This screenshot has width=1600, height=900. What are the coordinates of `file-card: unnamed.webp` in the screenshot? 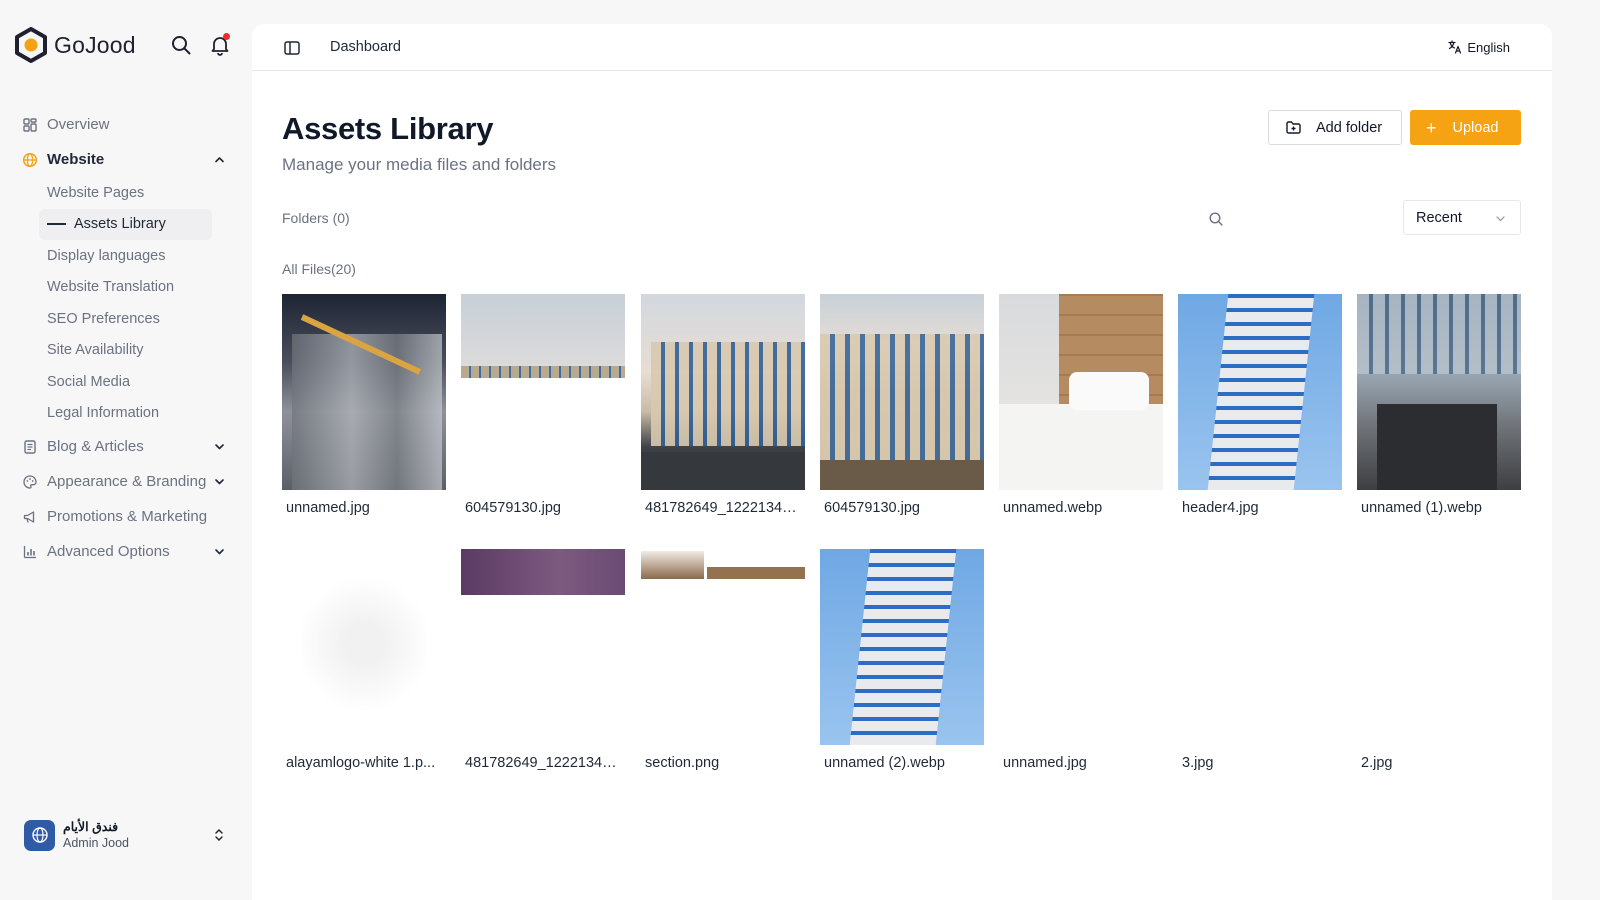 It's located at (1081, 409).